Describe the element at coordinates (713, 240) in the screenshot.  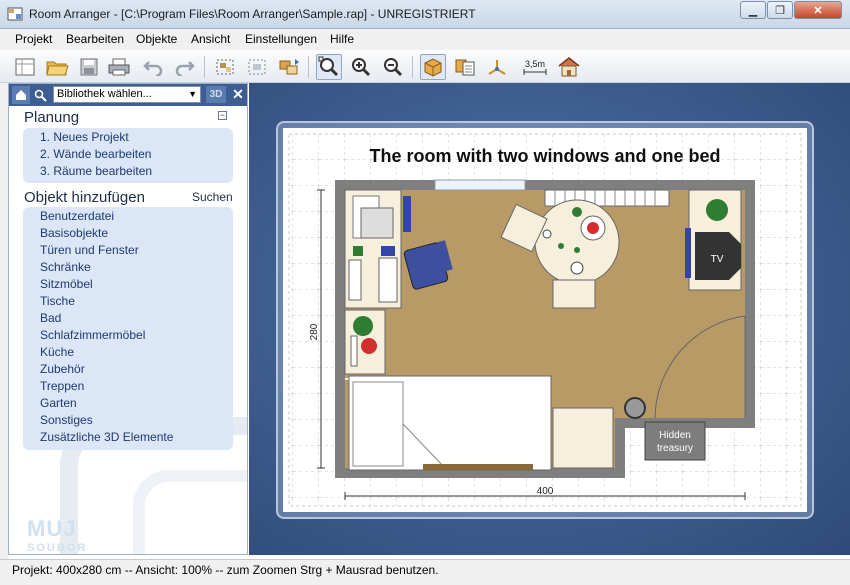
I see `tv-cabinet: TV` at that location.